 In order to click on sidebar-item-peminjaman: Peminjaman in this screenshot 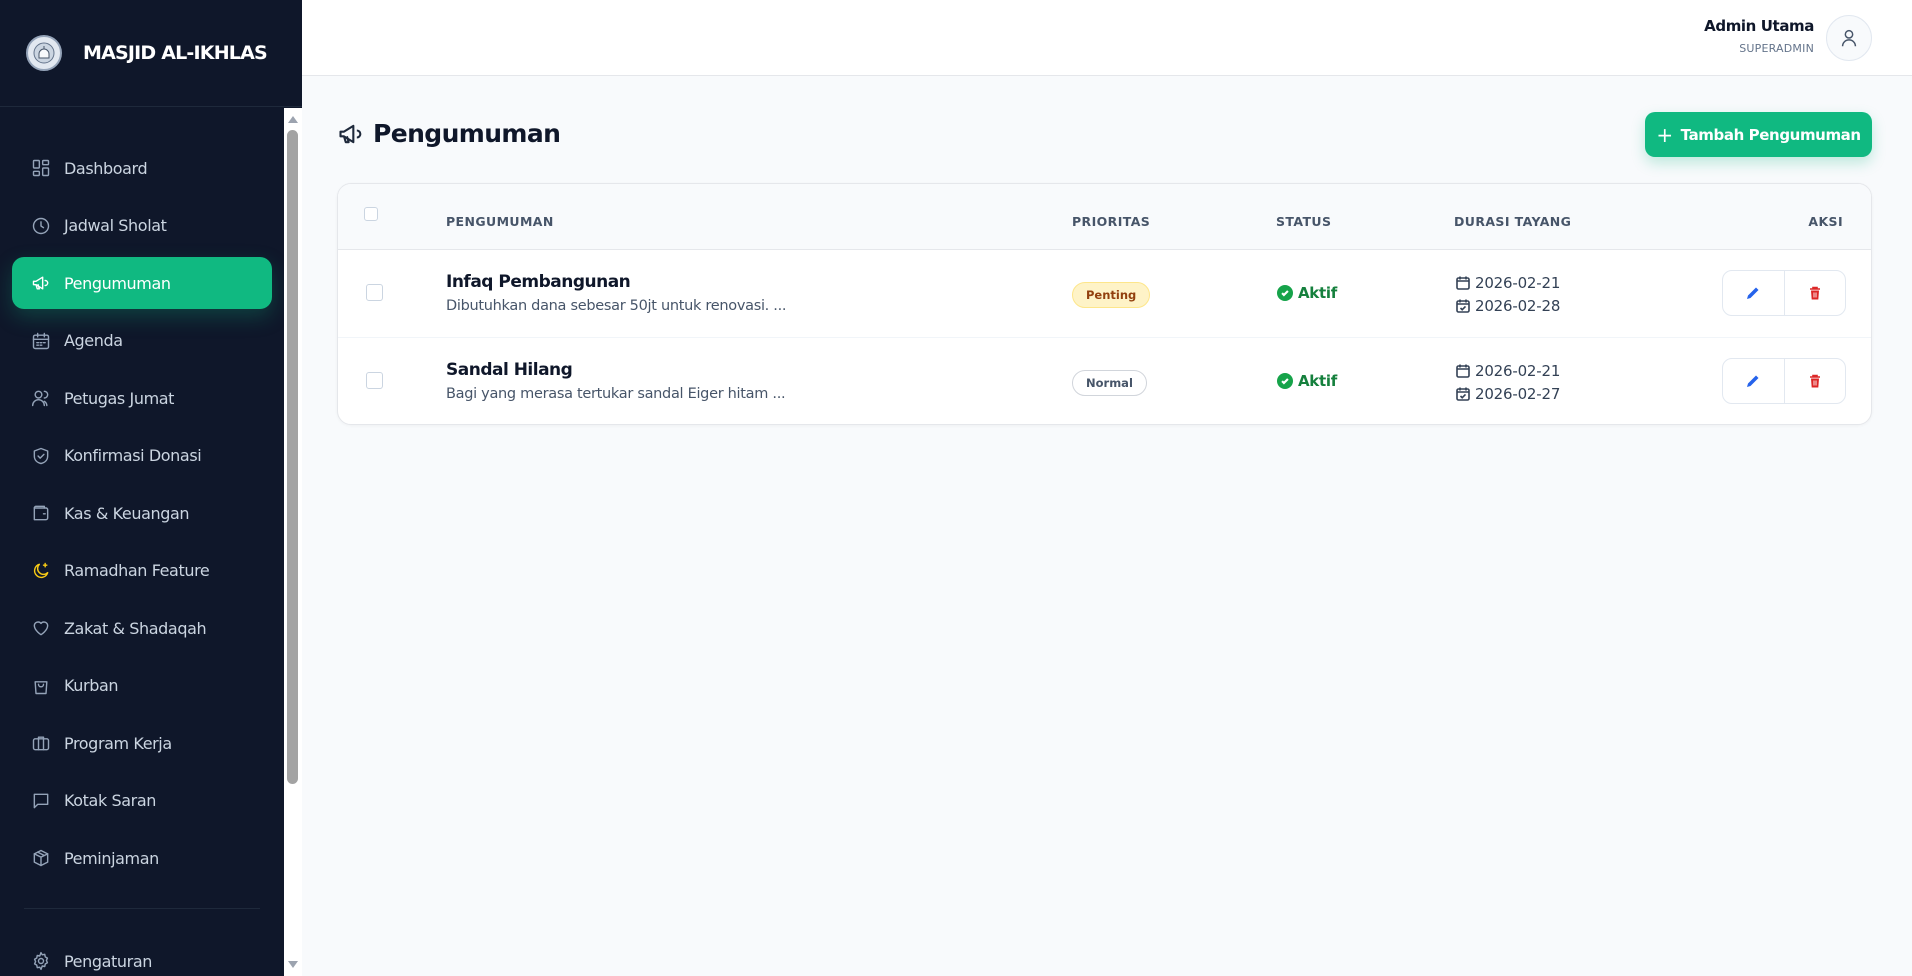, I will do `click(142, 858)`.